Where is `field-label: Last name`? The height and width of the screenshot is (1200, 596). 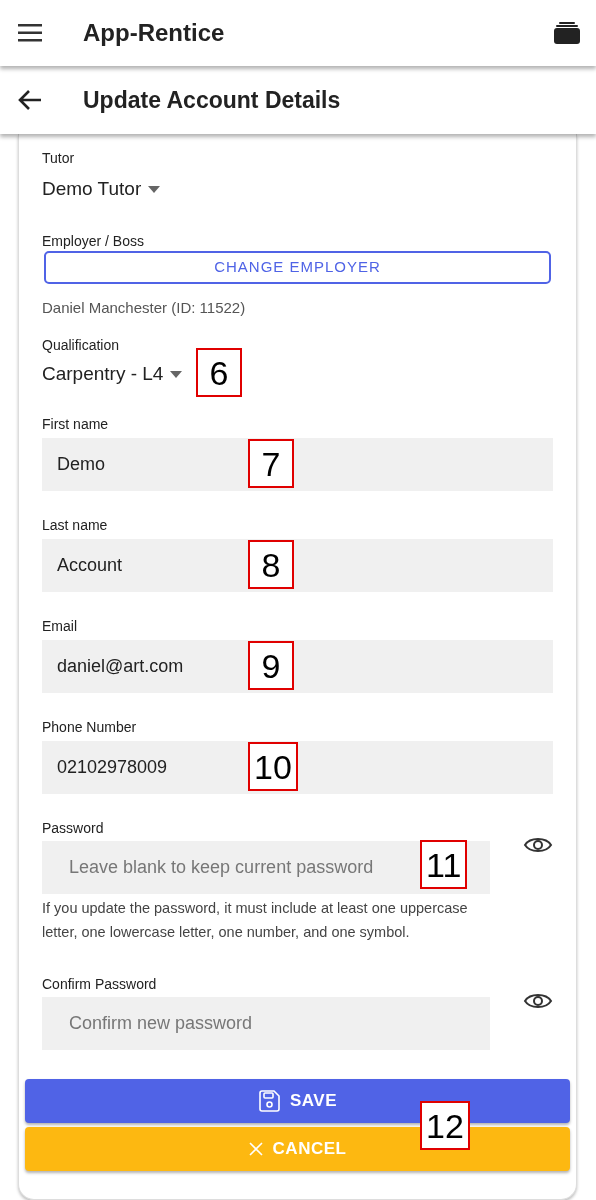
field-label: Last name is located at coordinates (75, 525).